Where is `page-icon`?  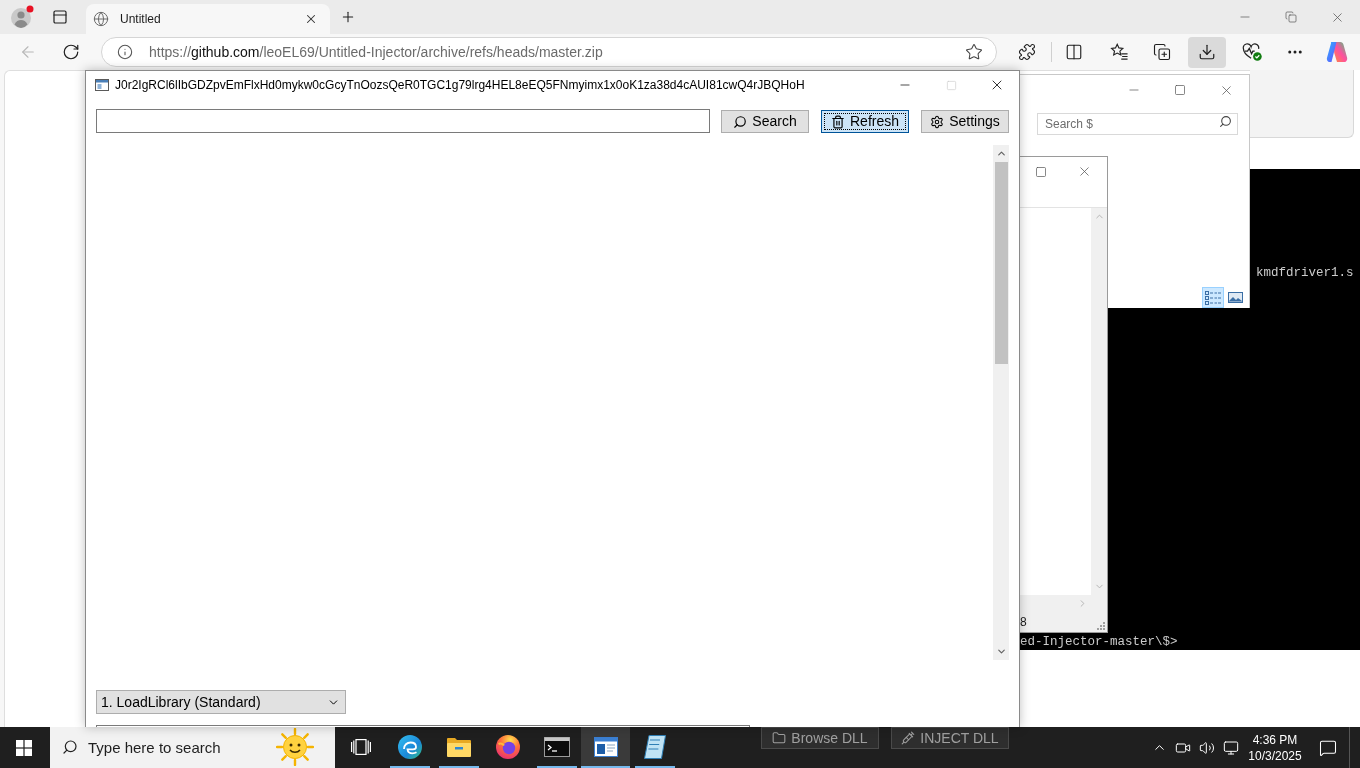 page-icon is located at coordinates (654, 746).